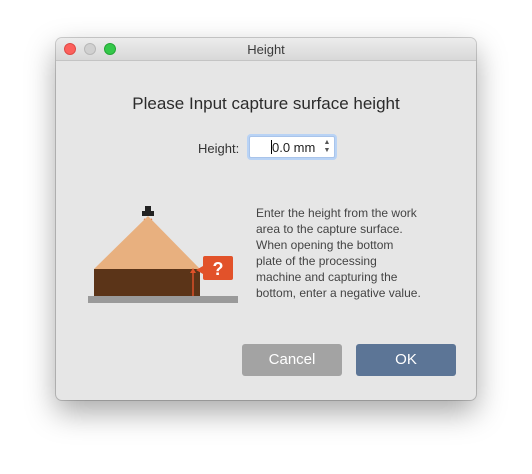 The height and width of the screenshot is (474, 532). What do you see at coordinates (219, 148) in the screenshot?
I see `height-label: Height:` at bounding box center [219, 148].